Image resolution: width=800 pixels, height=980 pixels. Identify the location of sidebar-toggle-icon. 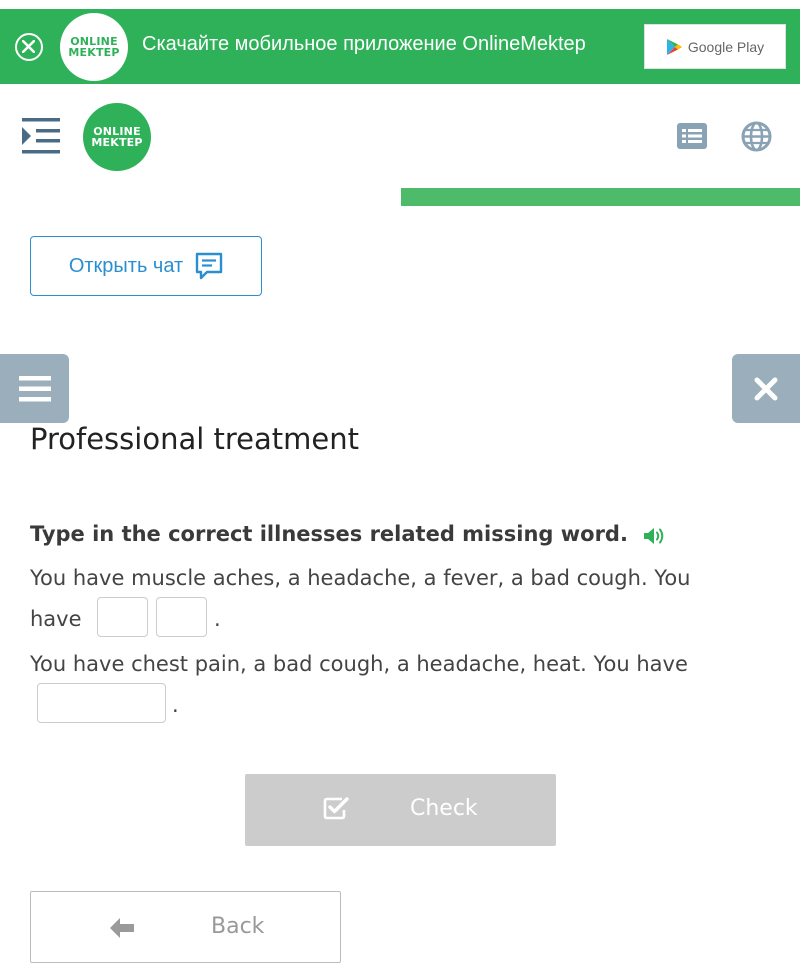
(42, 136).